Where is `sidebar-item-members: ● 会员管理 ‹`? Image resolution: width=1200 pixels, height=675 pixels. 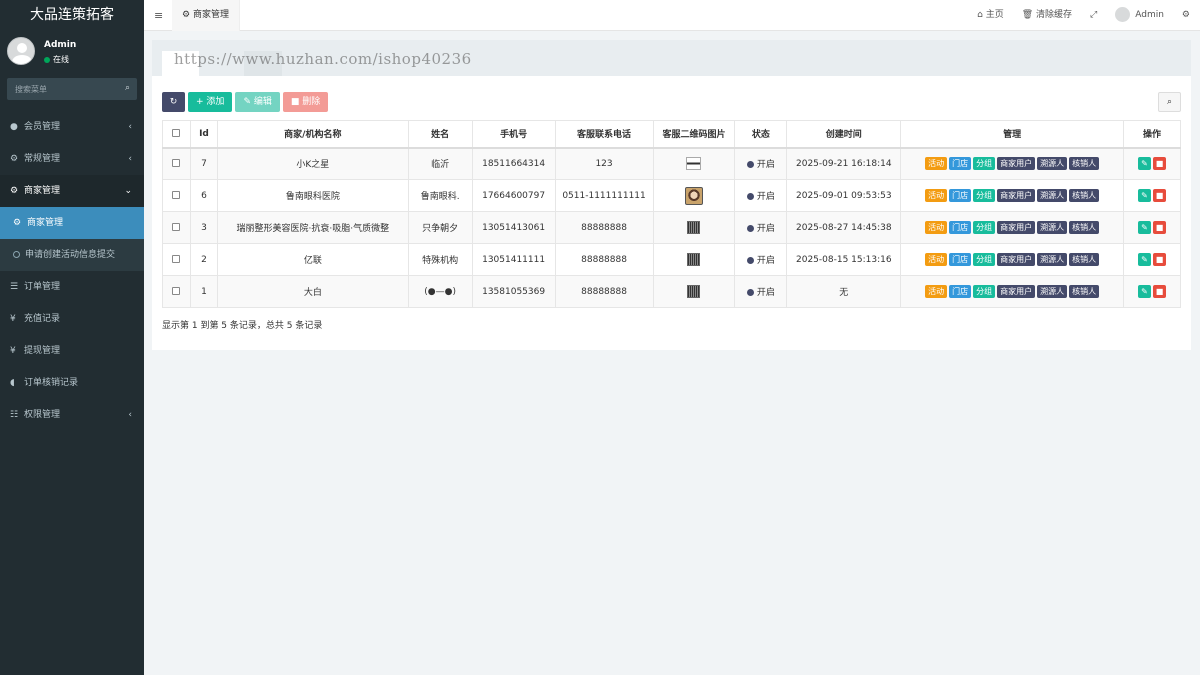 sidebar-item-members: ● 会员管理 ‹ is located at coordinates (72, 127).